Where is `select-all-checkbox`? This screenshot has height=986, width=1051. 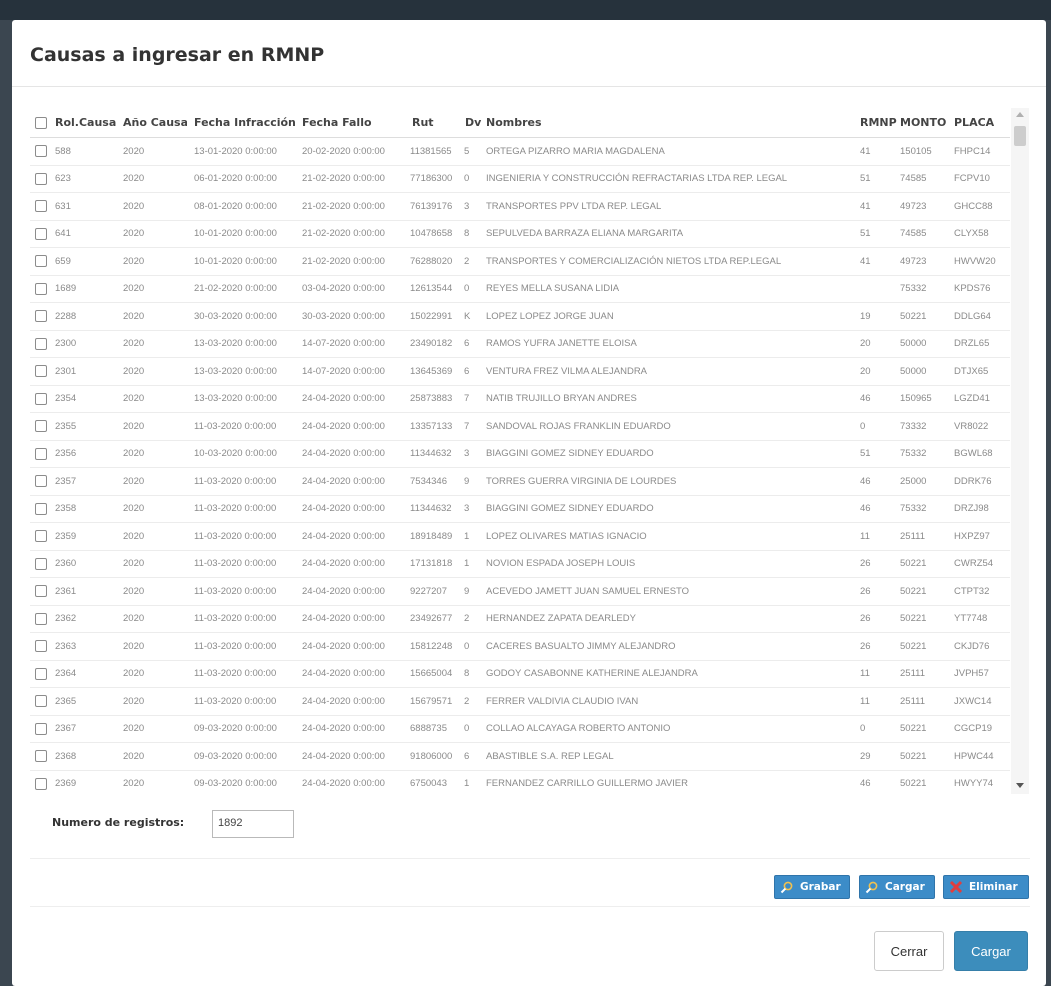 select-all-checkbox is located at coordinates (41, 122).